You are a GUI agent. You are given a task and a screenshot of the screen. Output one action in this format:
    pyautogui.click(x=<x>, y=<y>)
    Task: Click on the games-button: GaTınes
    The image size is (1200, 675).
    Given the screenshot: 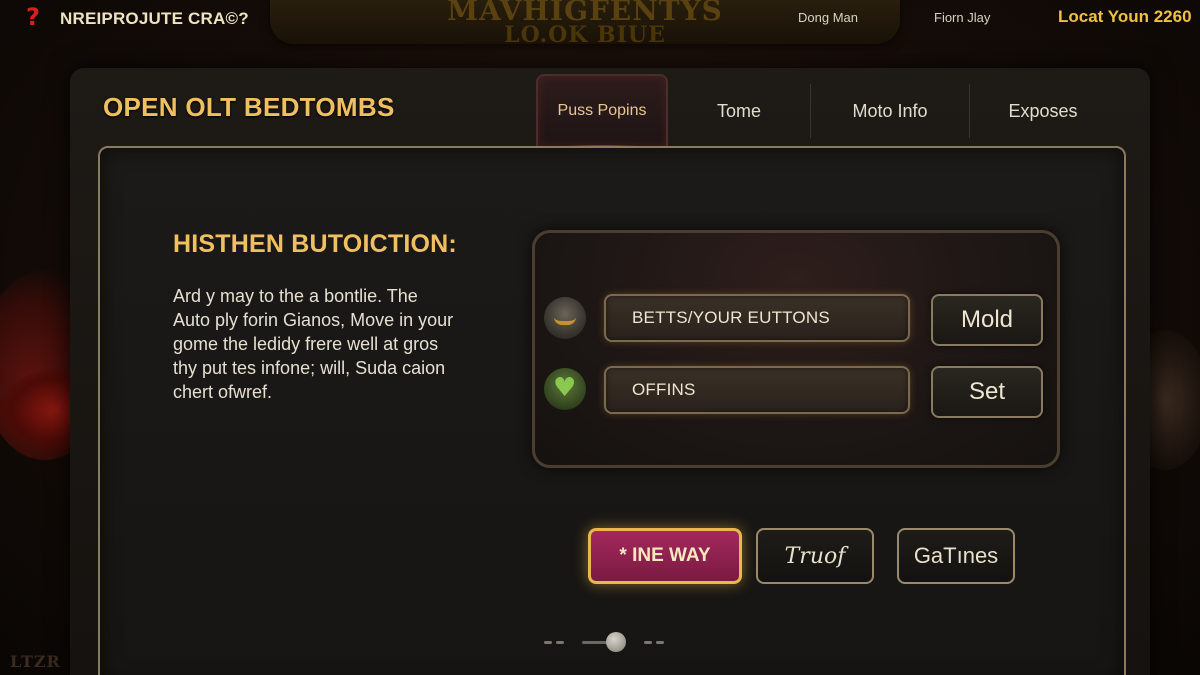 What is the action you would take?
    pyautogui.click(x=956, y=556)
    